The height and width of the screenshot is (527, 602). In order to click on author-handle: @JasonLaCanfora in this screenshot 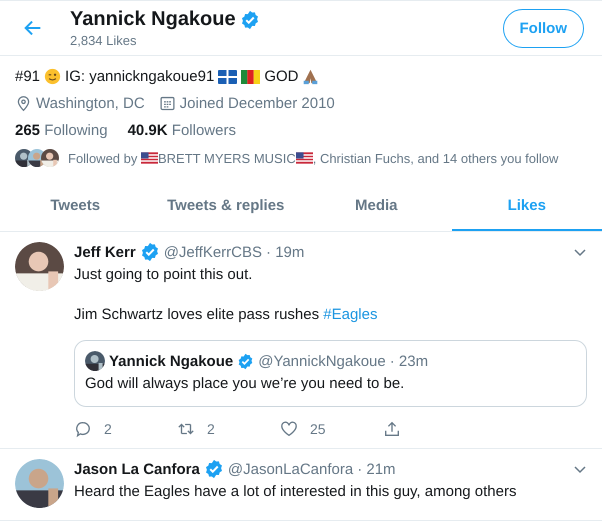, I will do `click(291, 469)`.